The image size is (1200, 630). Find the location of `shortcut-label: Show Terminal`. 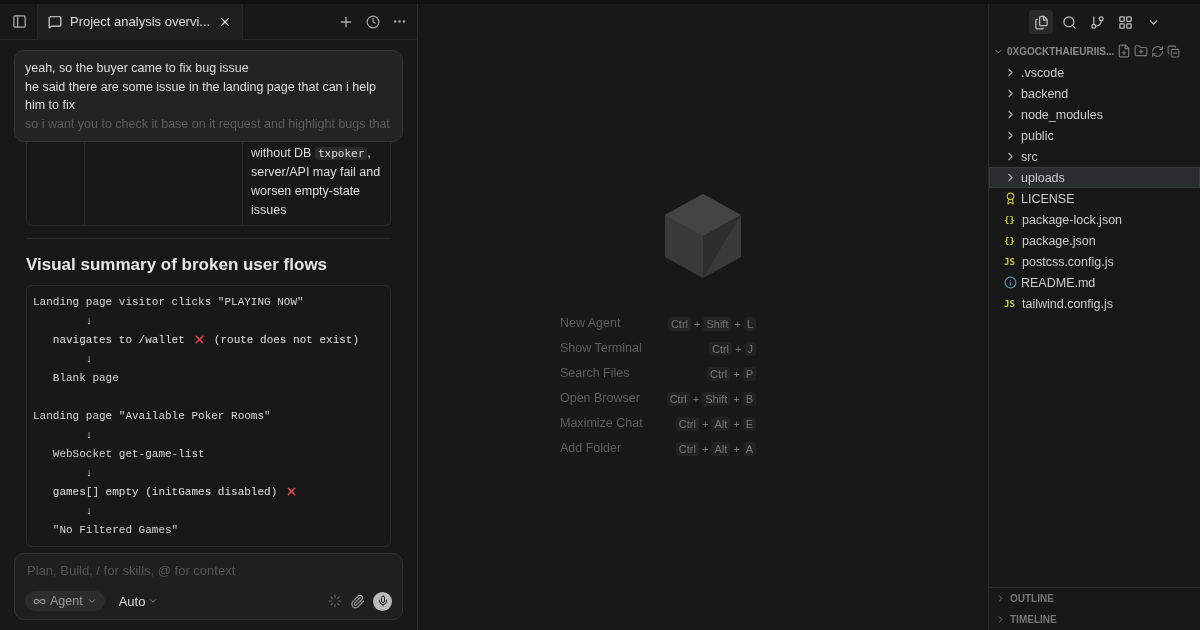

shortcut-label: Show Terminal is located at coordinates (601, 348).